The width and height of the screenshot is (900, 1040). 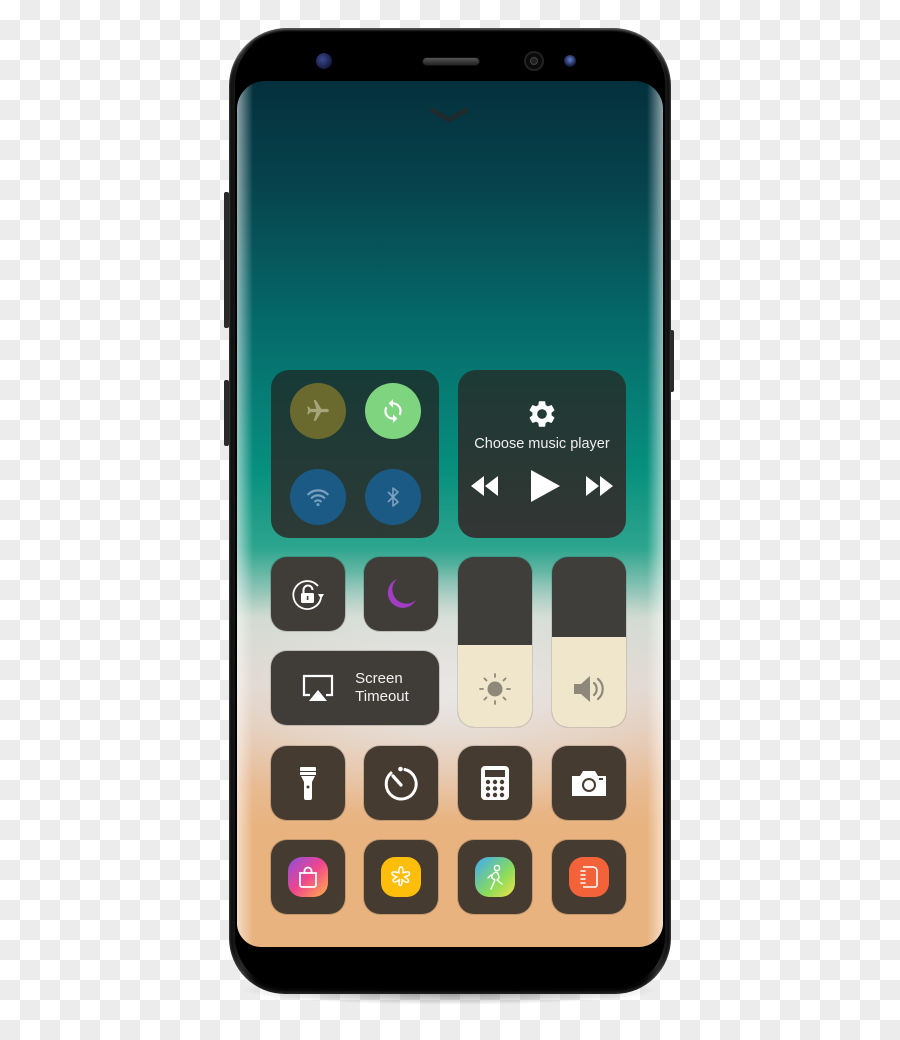 What do you see at coordinates (379, 678) in the screenshot?
I see `screen-timeout-label-line1: Screen` at bounding box center [379, 678].